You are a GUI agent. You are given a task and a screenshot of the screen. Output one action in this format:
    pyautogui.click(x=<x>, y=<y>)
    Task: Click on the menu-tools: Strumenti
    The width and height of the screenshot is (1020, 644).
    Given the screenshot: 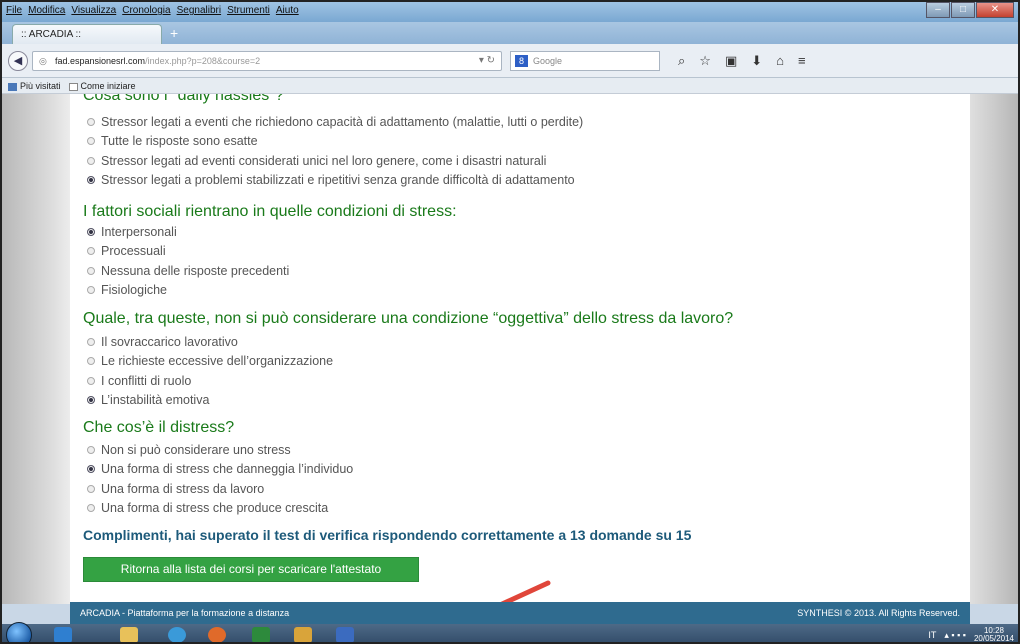 What is the action you would take?
    pyautogui.click(x=248, y=10)
    